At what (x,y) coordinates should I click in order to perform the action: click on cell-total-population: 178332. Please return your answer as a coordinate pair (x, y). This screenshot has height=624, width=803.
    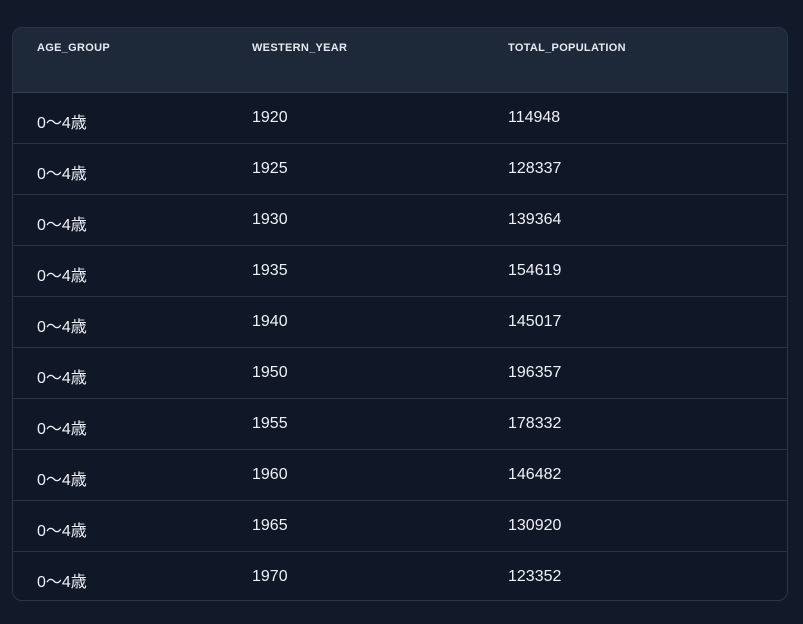
    Looking at the image, I should click on (535, 423).